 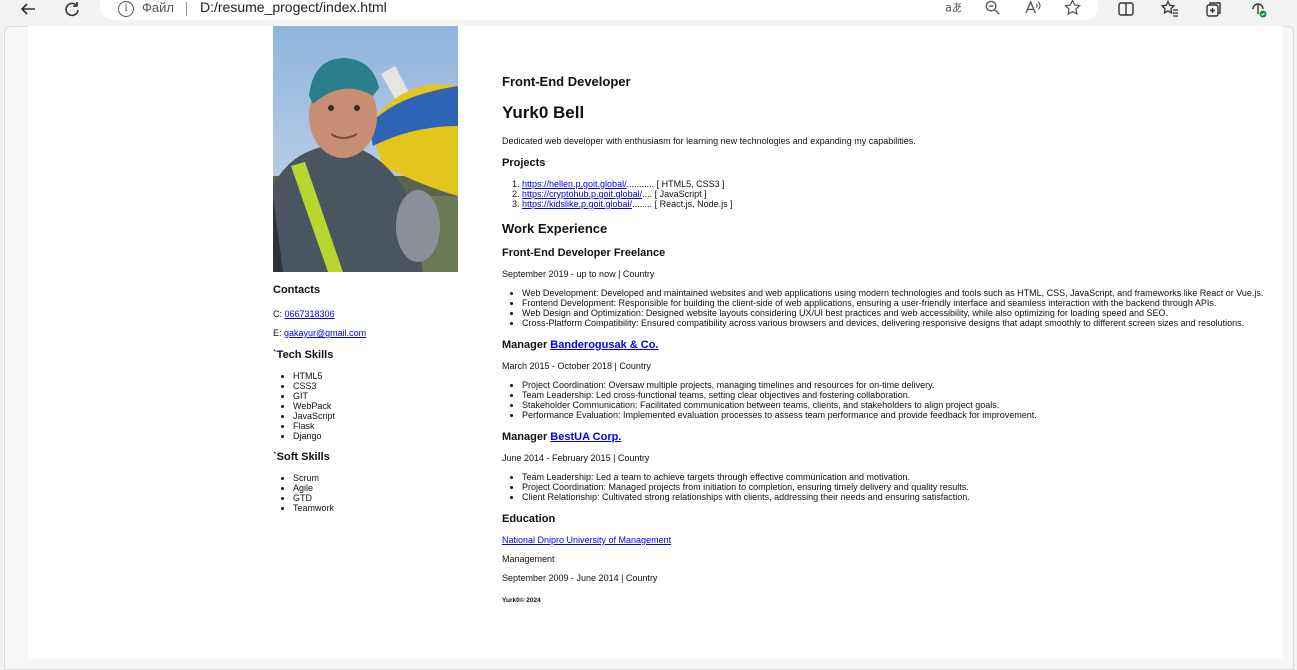 What do you see at coordinates (126, 9) in the screenshot?
I see `site-info-icon: i` at bounding box center [126, 9].